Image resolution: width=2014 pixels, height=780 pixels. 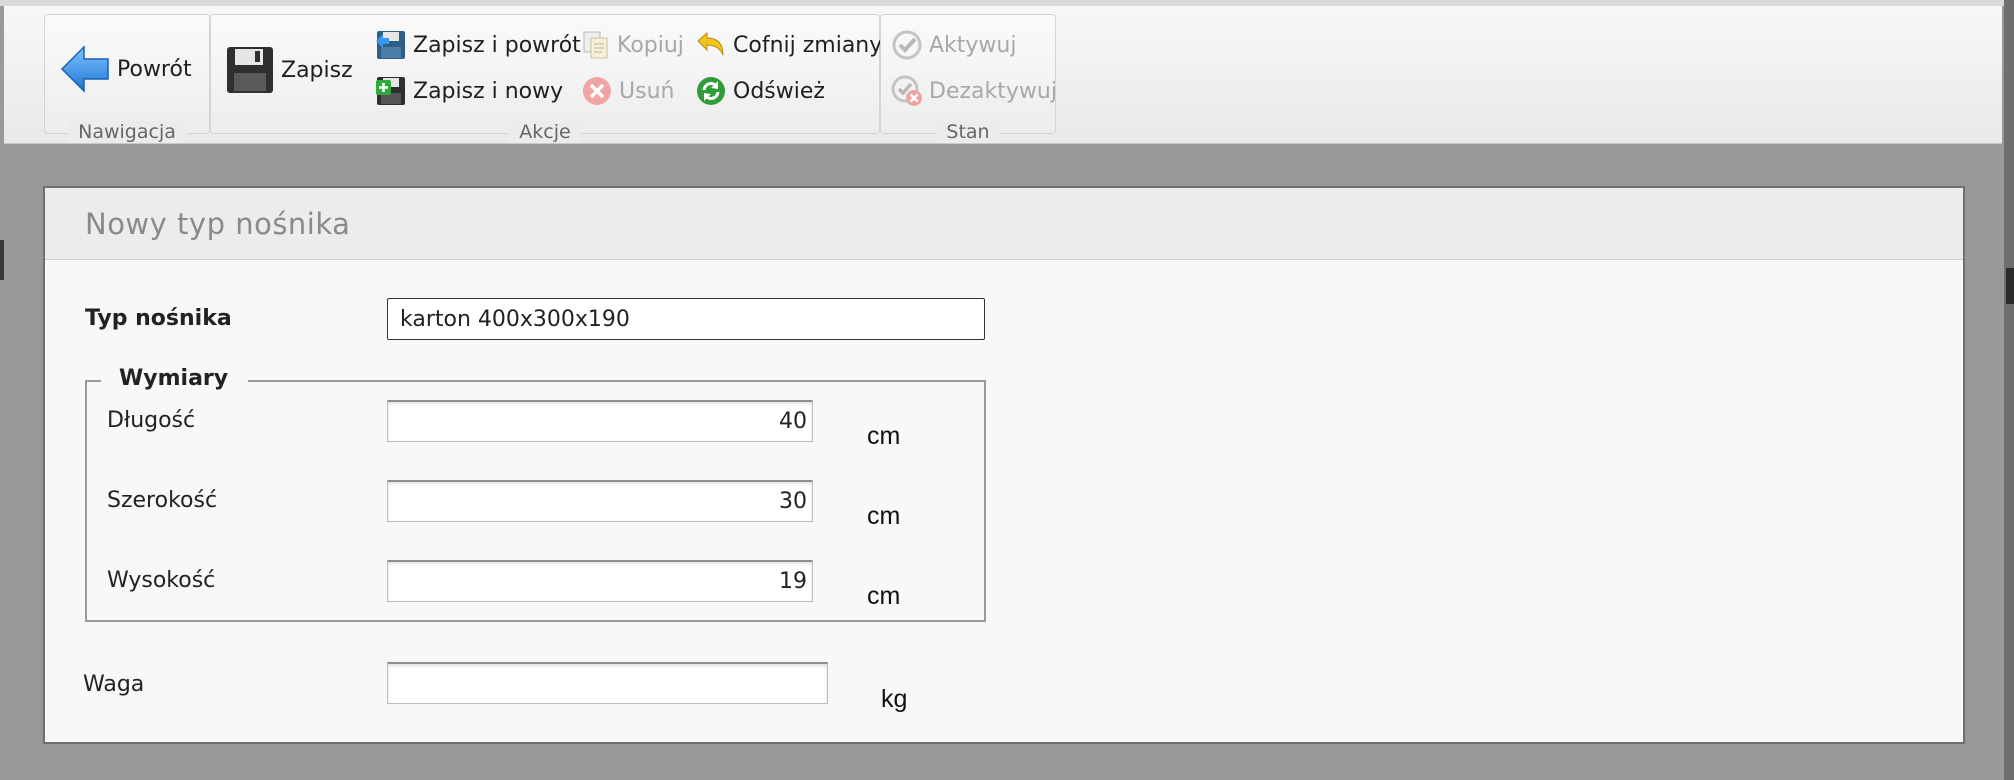 I want to click on refresh-button: Odśwież, so click(x=760, y=91).